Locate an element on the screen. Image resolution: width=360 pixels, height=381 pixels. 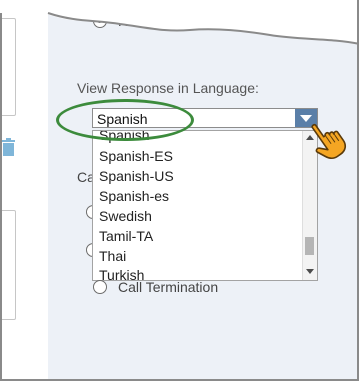
call-termination-radio is located at coordinates (100, 287).